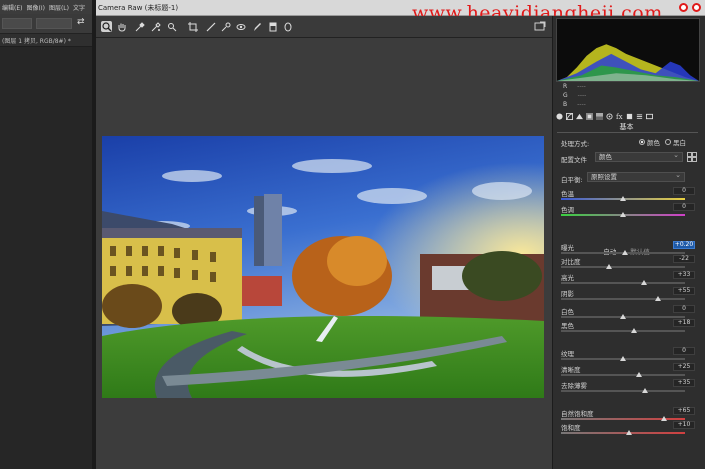 The height and width of the screenshot is (469, 705). What do you see at coordinates (171, 26) in the screenshot?
I see `targeted-adjust-icon` at bounding box center [171, 26].